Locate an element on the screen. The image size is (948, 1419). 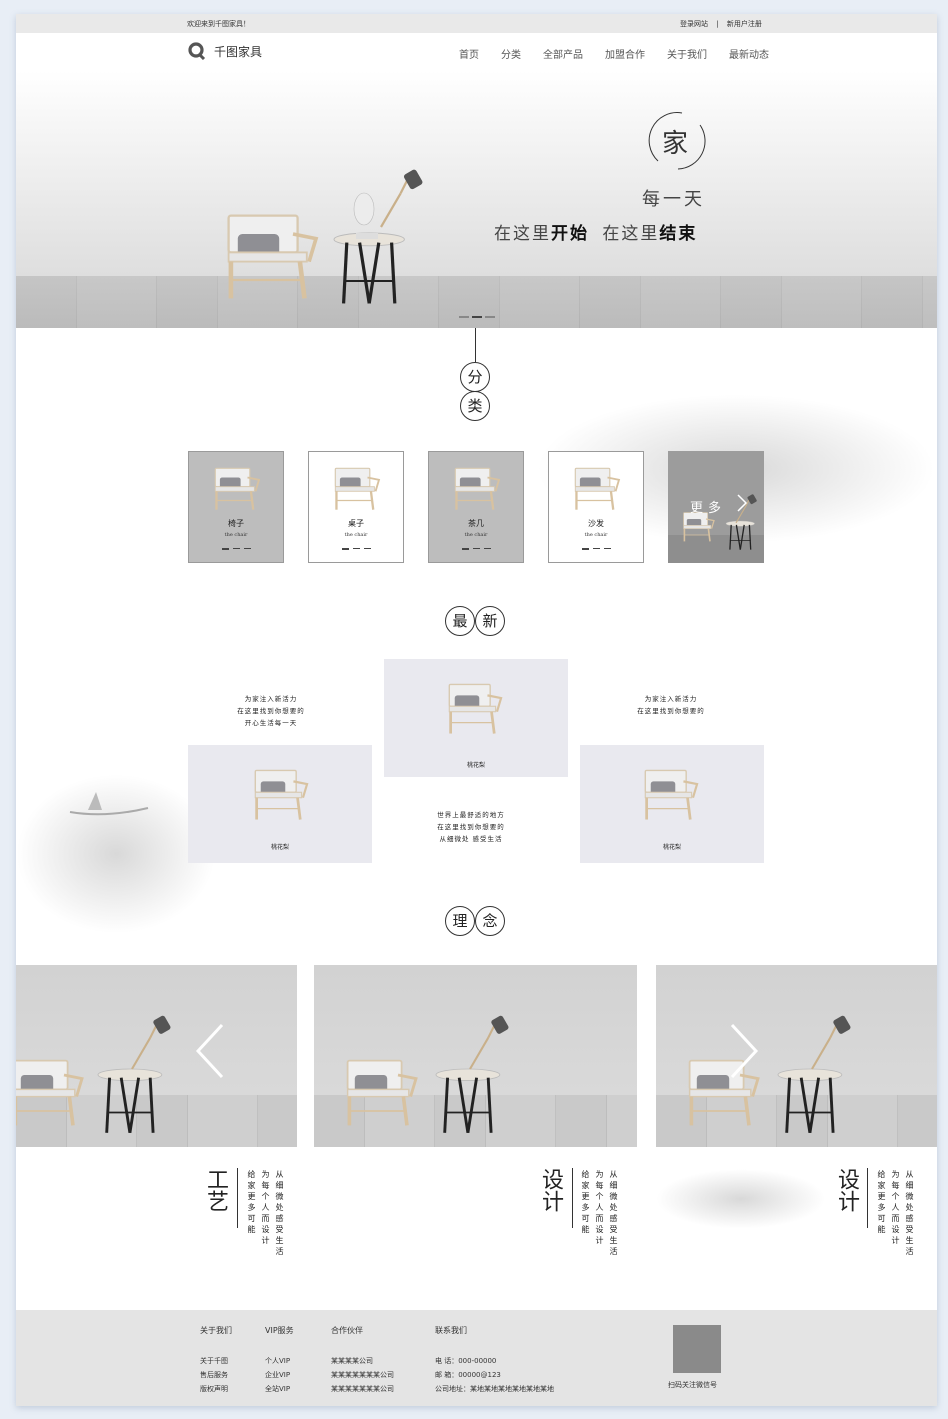
newest-text-middle: 世界上最舒适的地方 在这里找到你想要的 从细微处 感受生活 is located at coordinates (471, 827).